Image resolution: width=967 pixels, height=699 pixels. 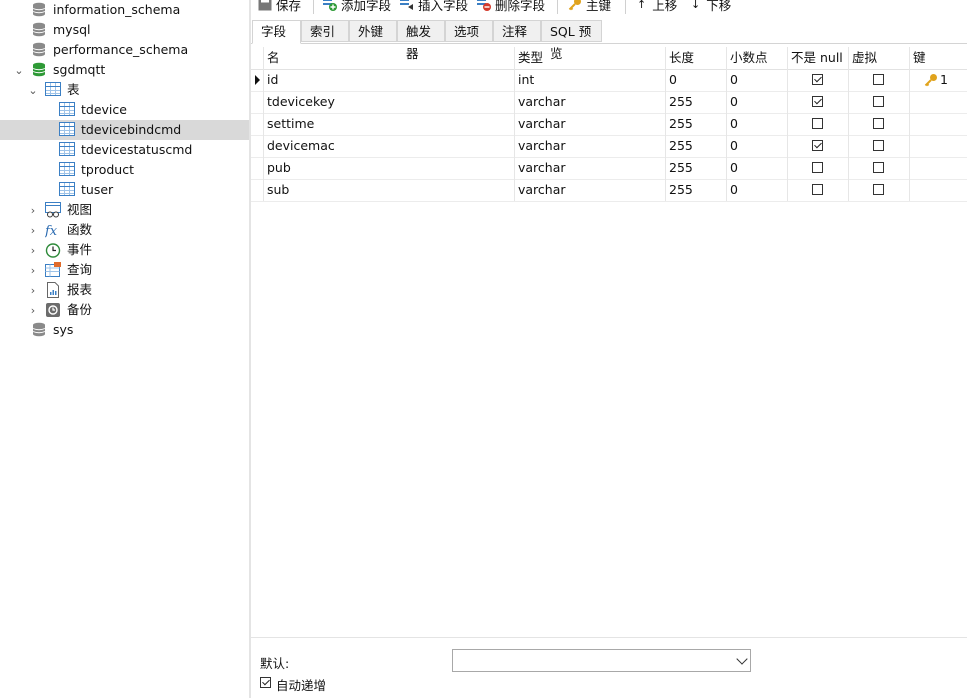 I want to click on header-key: 键, so click(x=938, y=58).